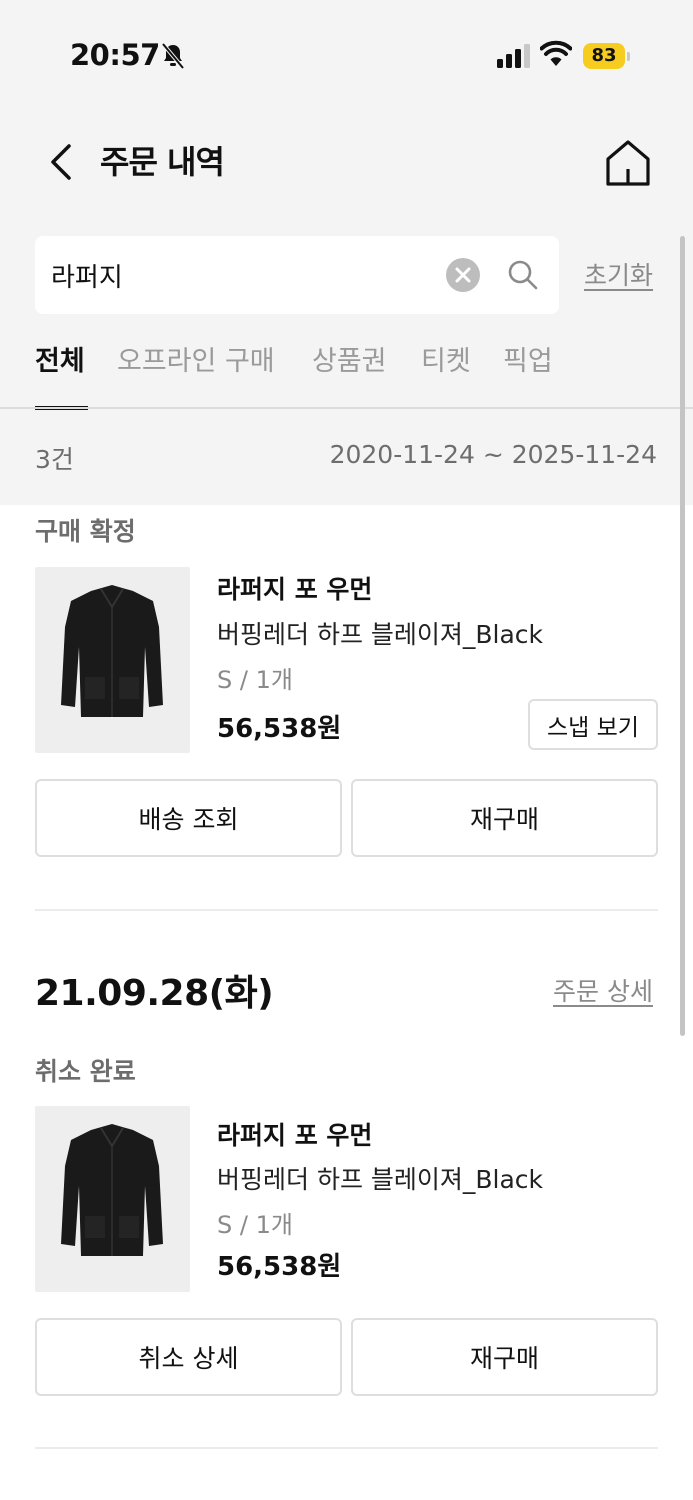 The width and height of the screenshot is (693, 1500). What do you see at coordinates (85, 1071) in the screenshot?
I see `order-status-label: 취소 완료` at bounding box center [85, 1071].